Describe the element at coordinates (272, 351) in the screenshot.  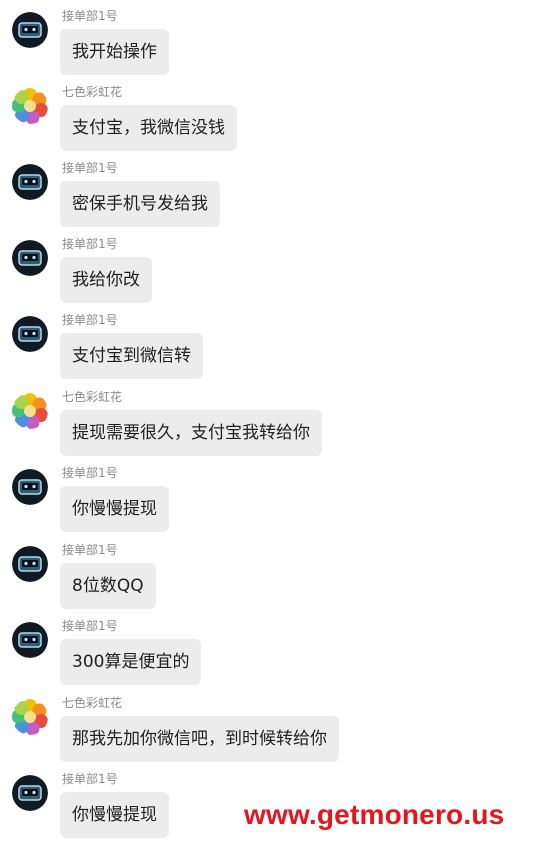
I see `chat-message: 接单部1号 支付宝到微信转` at that location.